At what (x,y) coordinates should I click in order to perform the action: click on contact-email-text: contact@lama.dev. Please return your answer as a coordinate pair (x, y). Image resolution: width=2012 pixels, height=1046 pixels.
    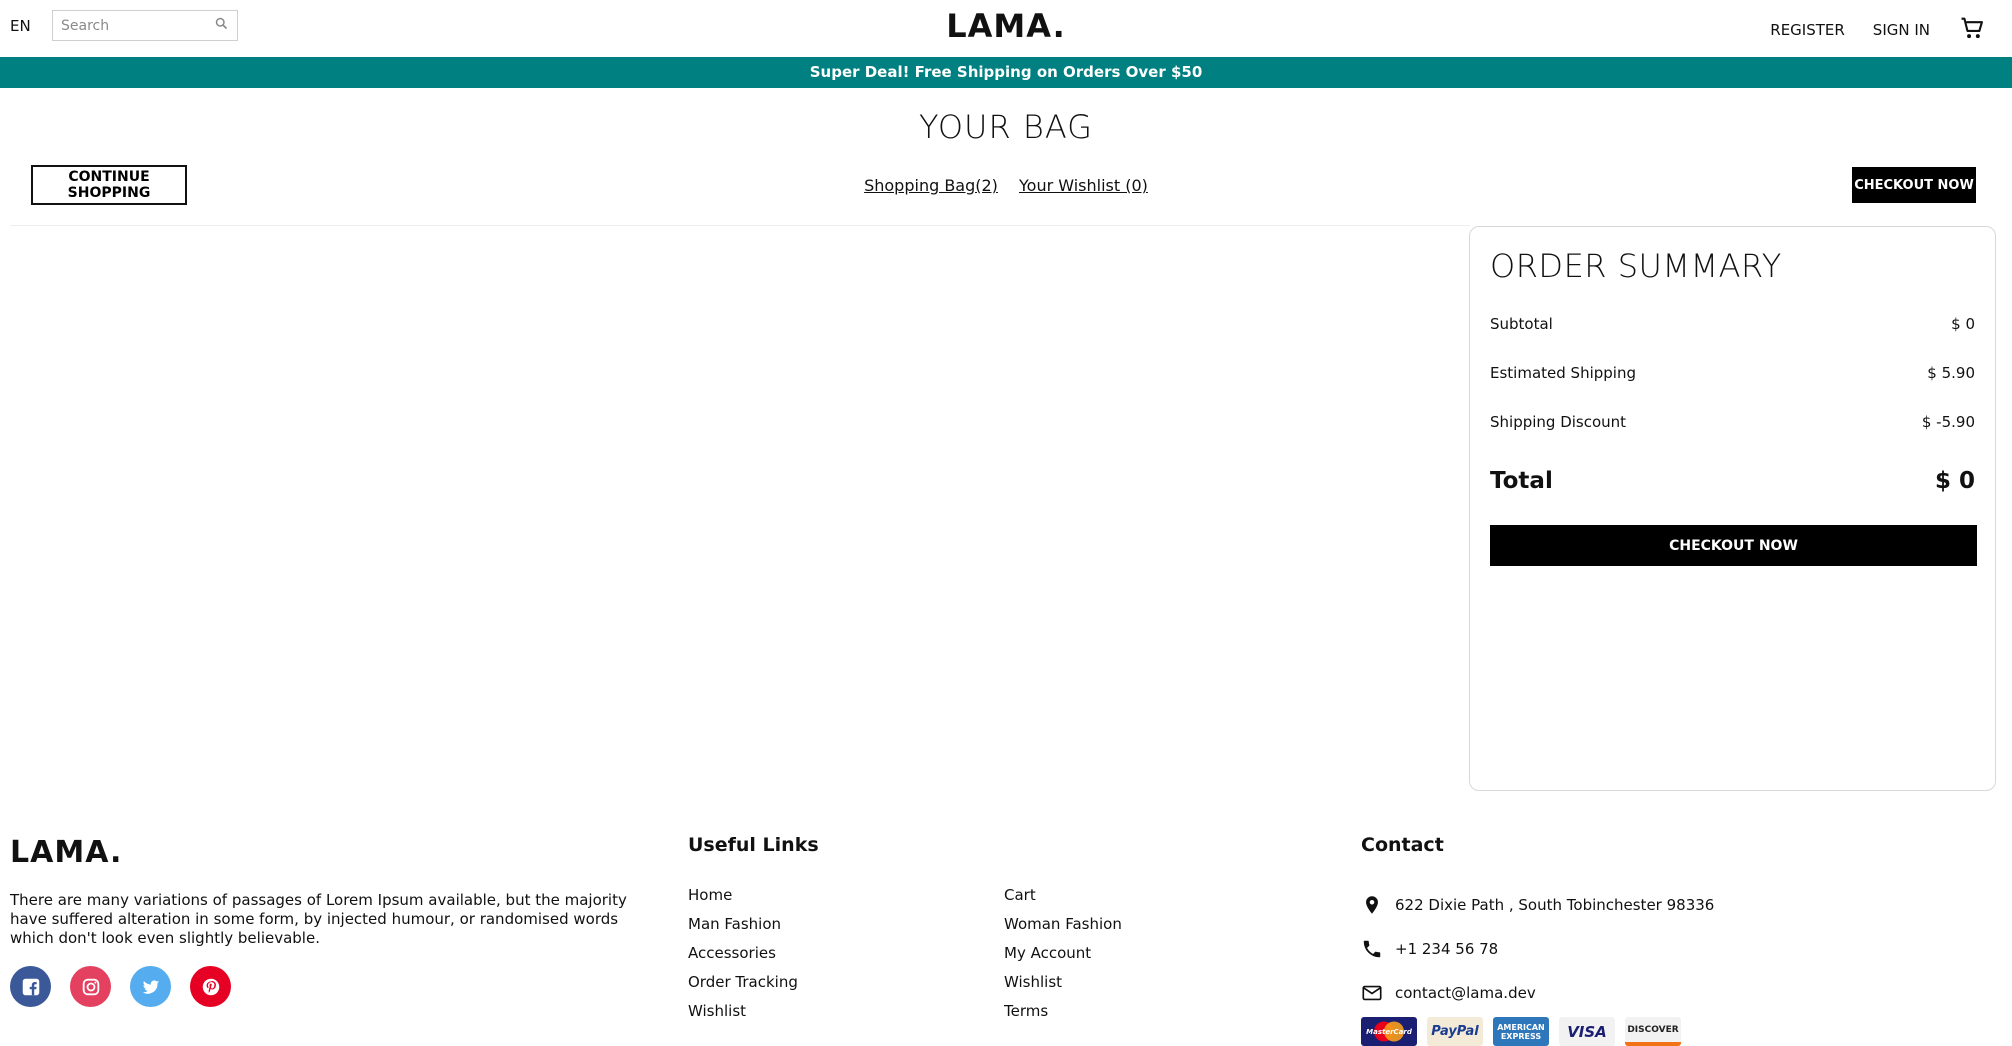
    Looking at the image, I should click on (1465, 993).